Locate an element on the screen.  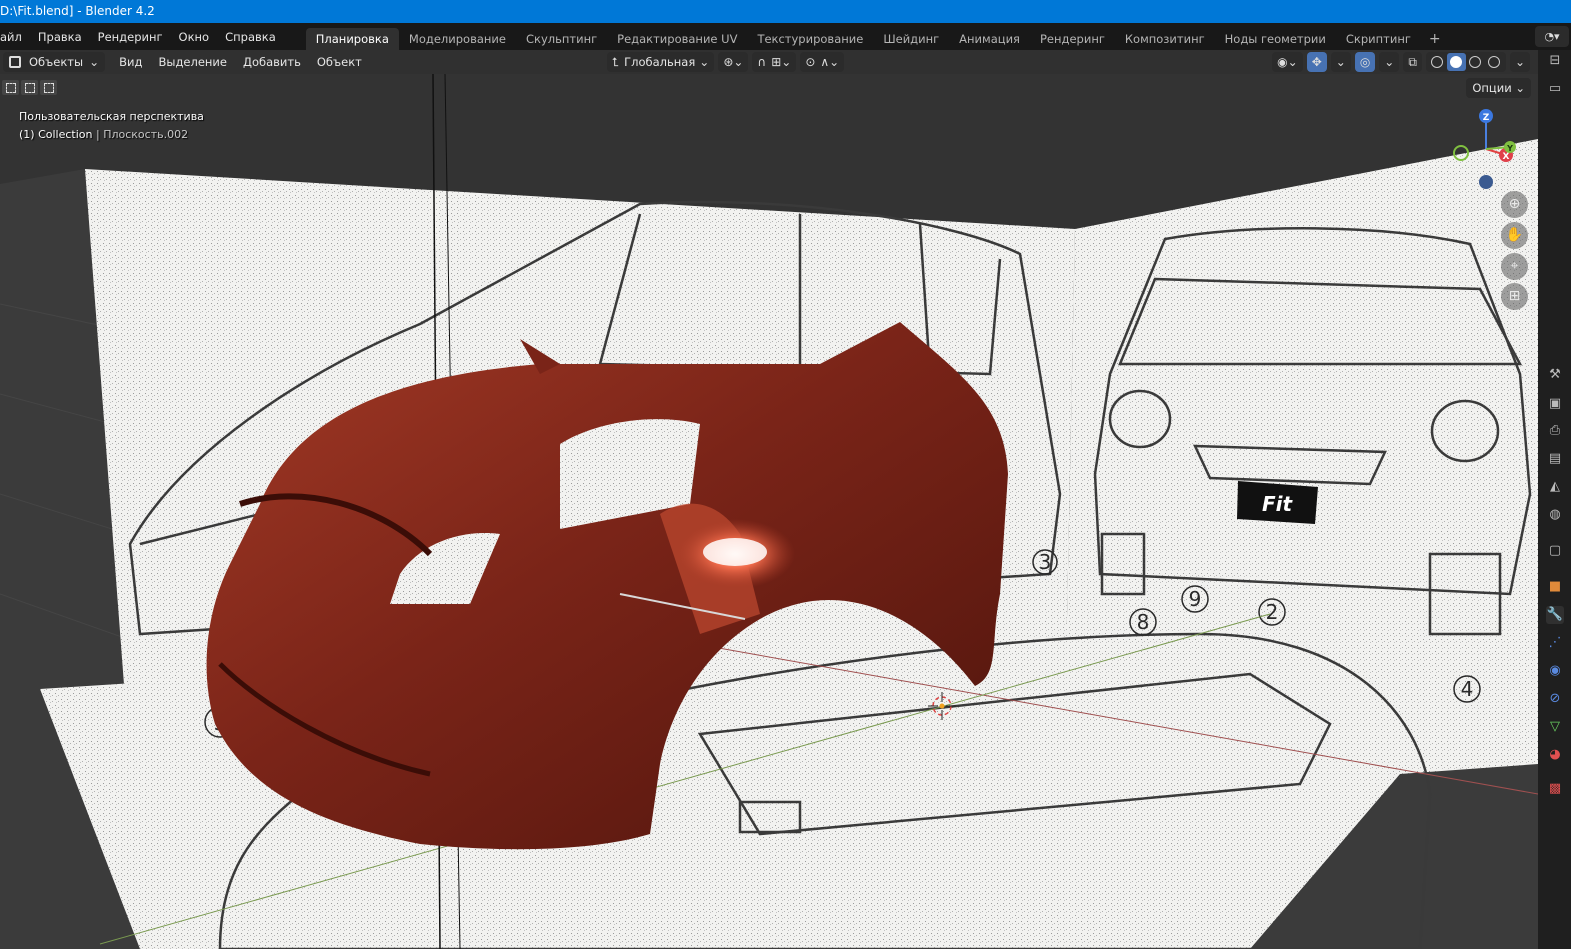
data-icon: ▽ is located at coordinates (1555, 726).